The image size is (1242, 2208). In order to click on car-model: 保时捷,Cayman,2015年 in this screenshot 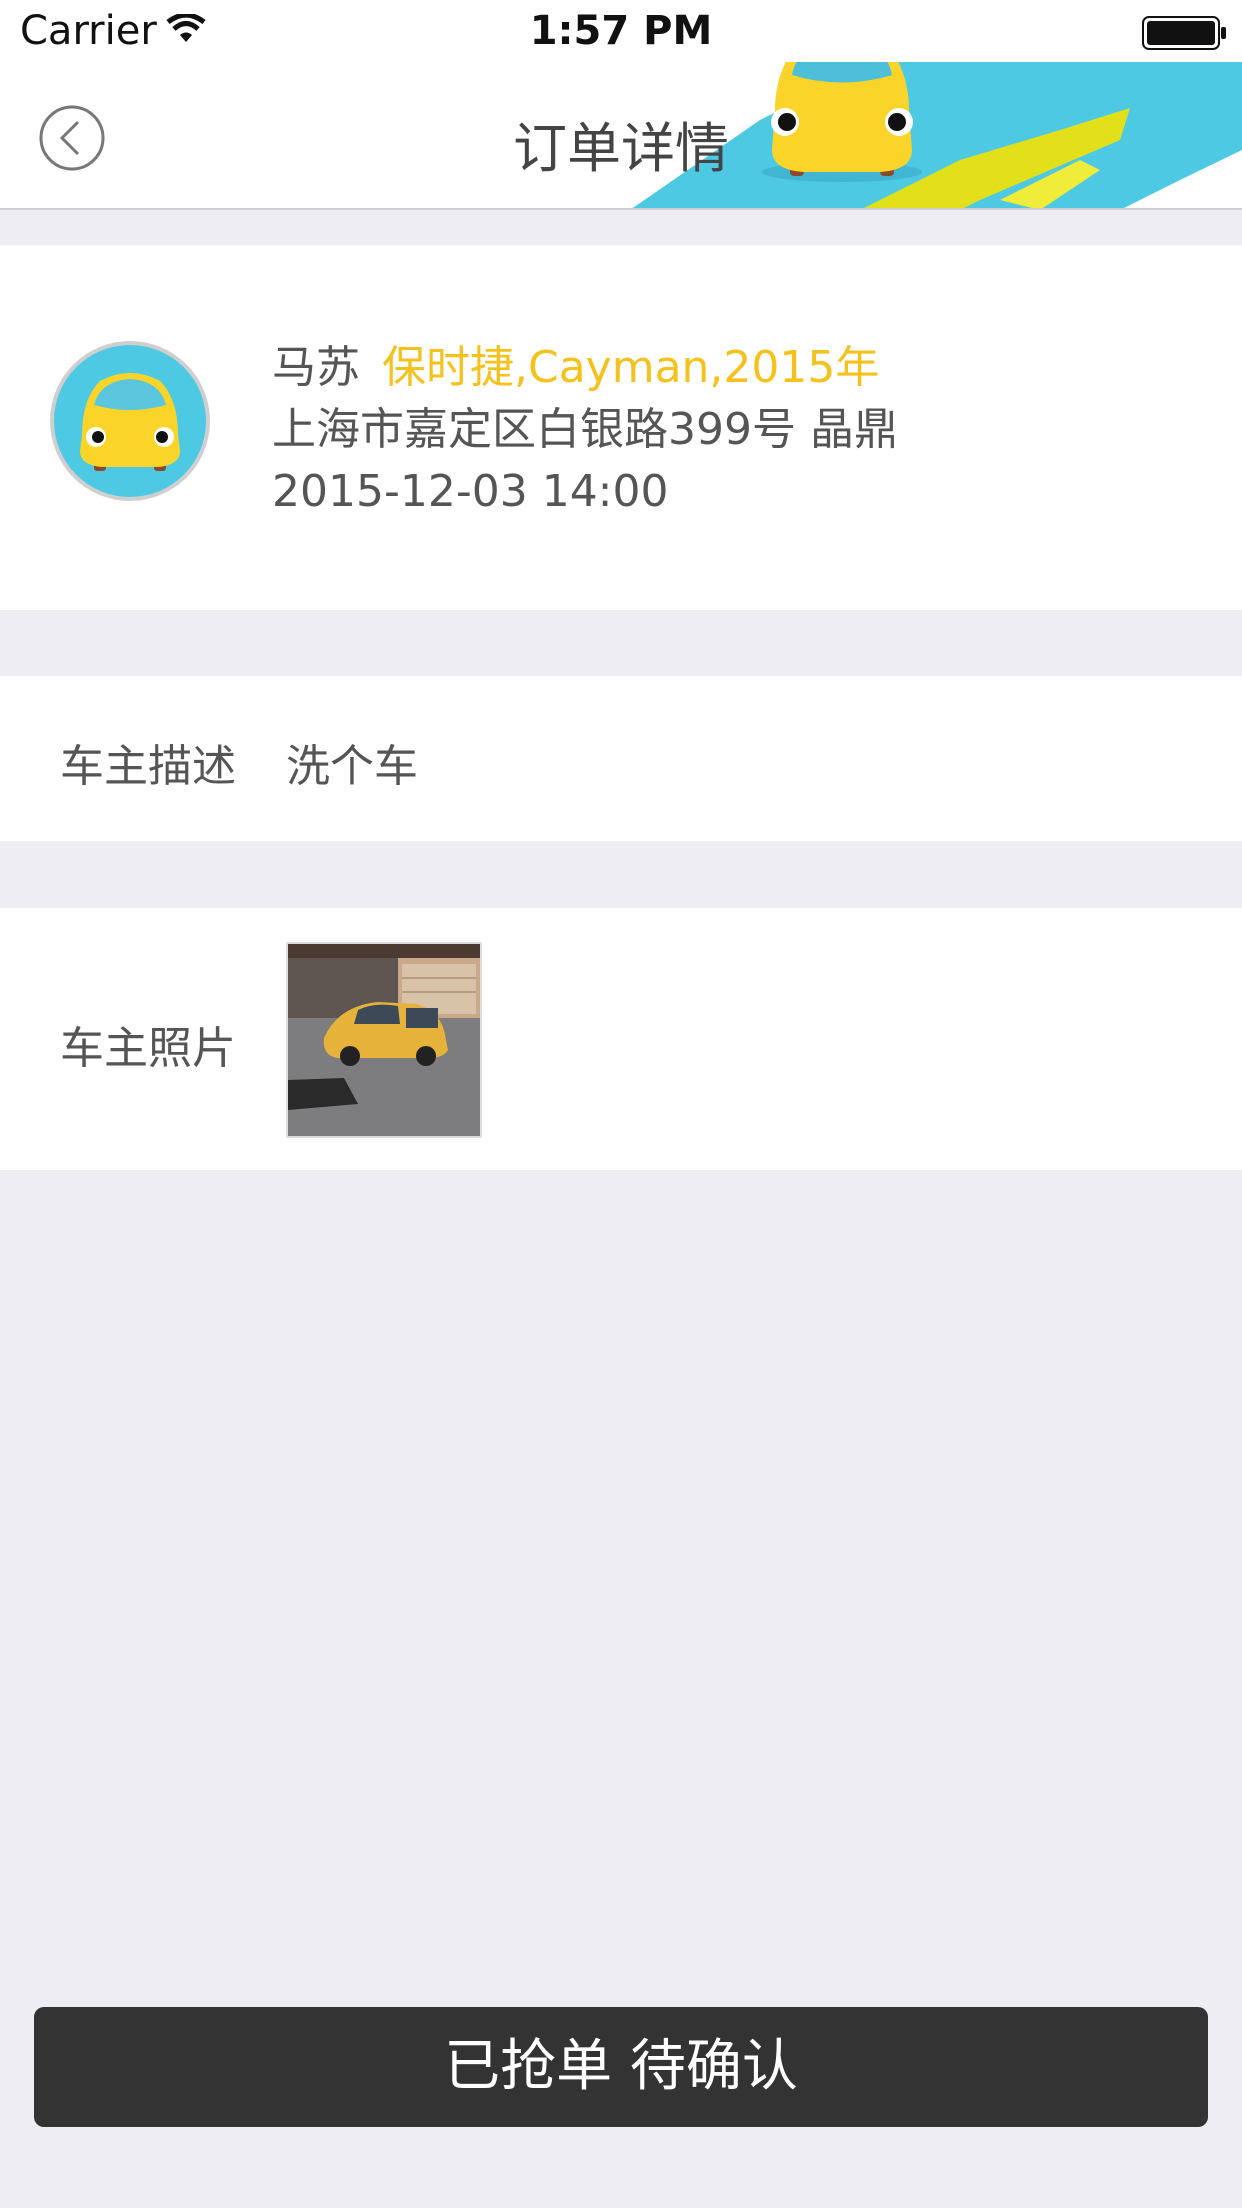, I will do `click(631, 367)`.